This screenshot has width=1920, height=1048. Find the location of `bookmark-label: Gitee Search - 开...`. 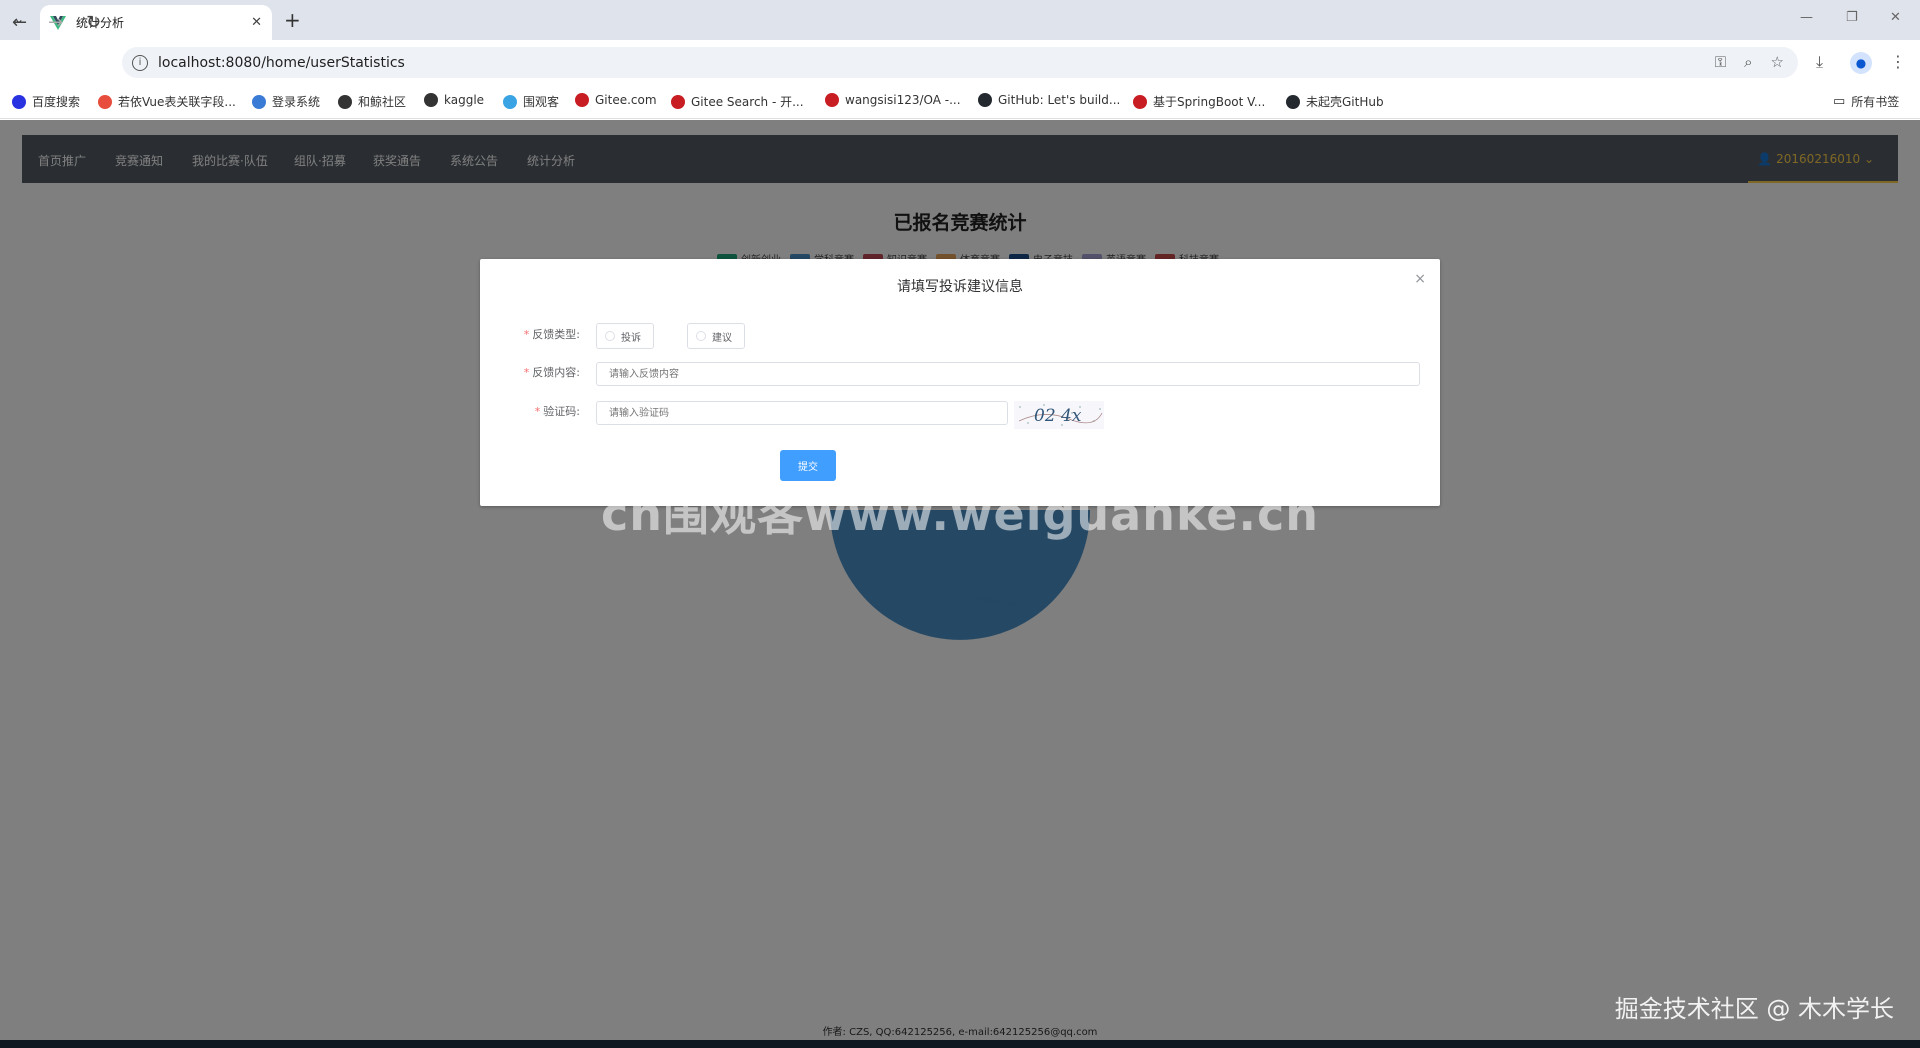

bookmark-label: Gitee Search - 开... is located at coordinates (747, 102).